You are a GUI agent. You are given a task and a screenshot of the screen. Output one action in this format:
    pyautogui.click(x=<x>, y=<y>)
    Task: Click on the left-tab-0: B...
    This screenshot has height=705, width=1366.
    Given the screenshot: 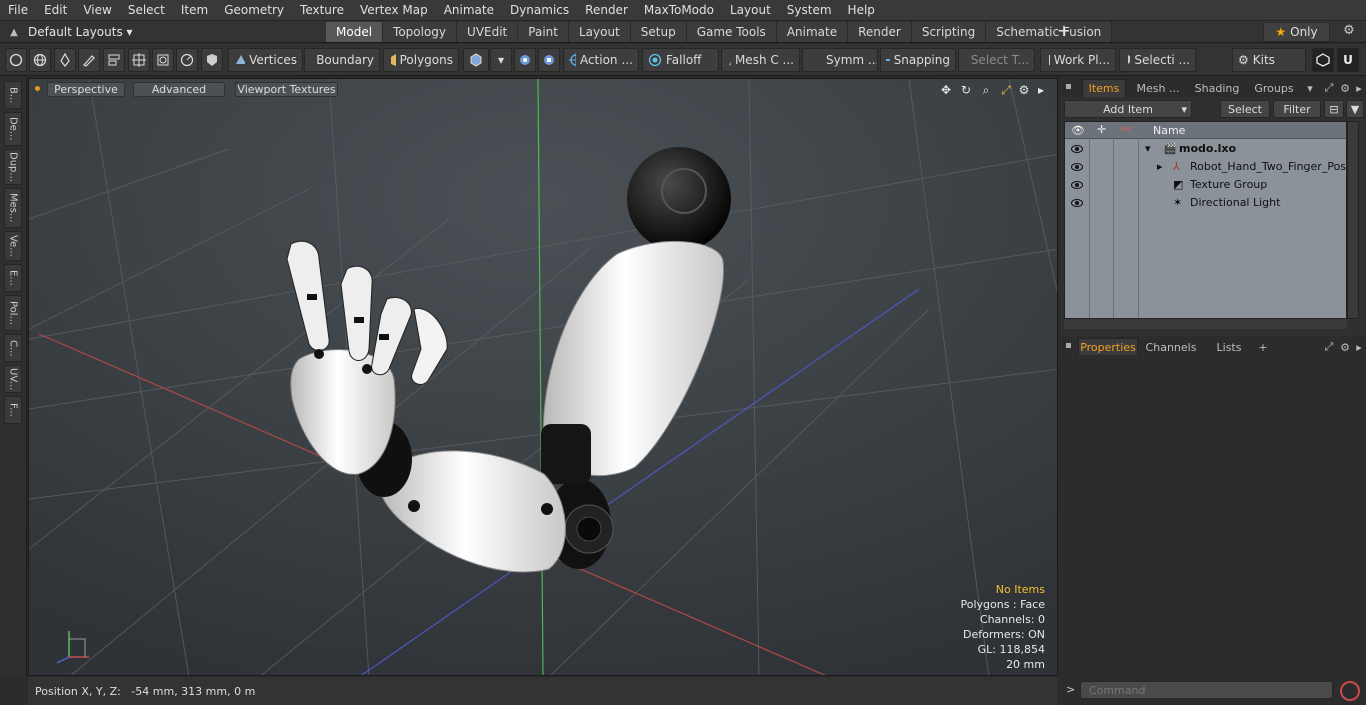 What is the action you would take?
    pyautogui.click(x=13, y=95)
    